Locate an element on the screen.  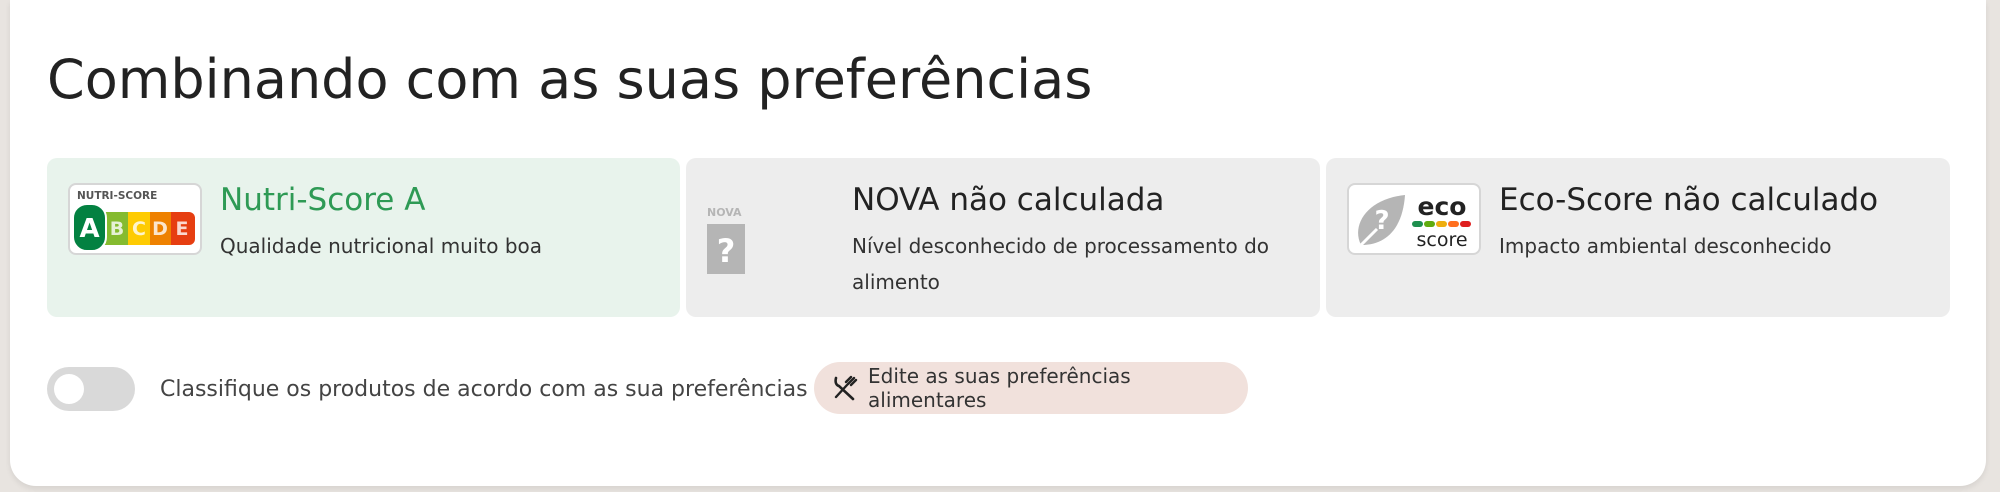
nutriscore-logo-icon: NUTRI-SCORE A B C D E is located at coordinates (133, 221).